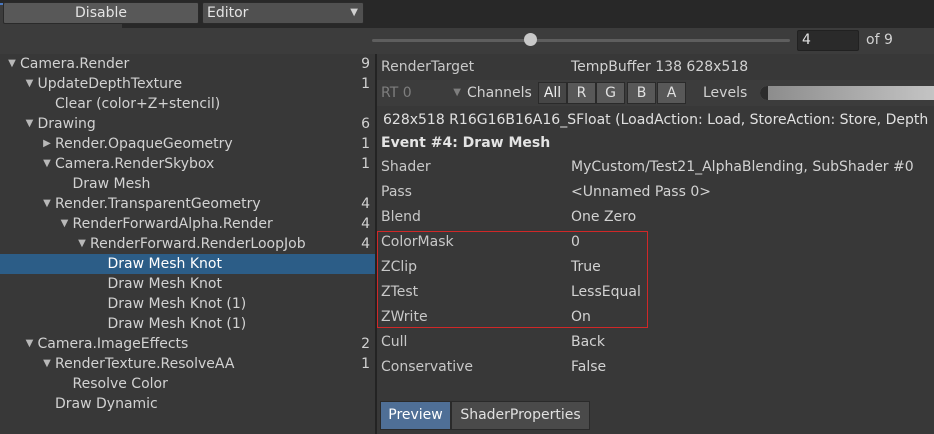  What do you see at coordinates (394, 342) in the screenshot?
I see `property-label: Cull` at bounding box center [394, 342].